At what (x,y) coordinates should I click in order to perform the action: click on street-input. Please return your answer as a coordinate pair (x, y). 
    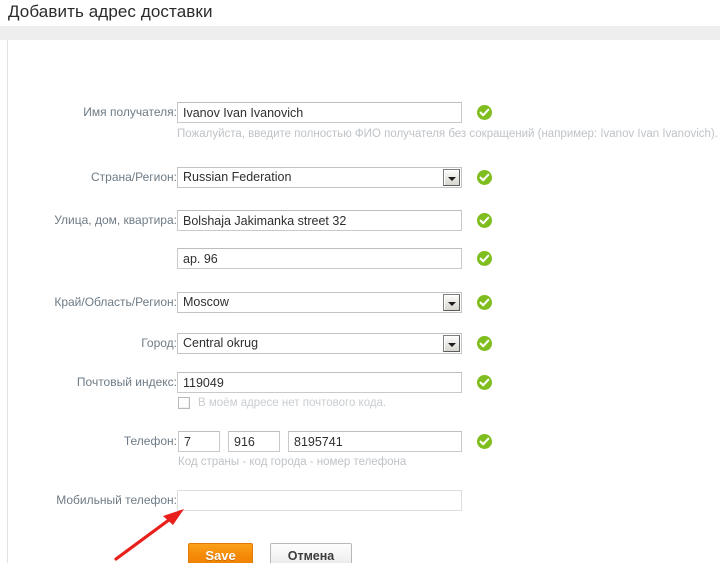
    Looking at the image, I should click on (319, 220).